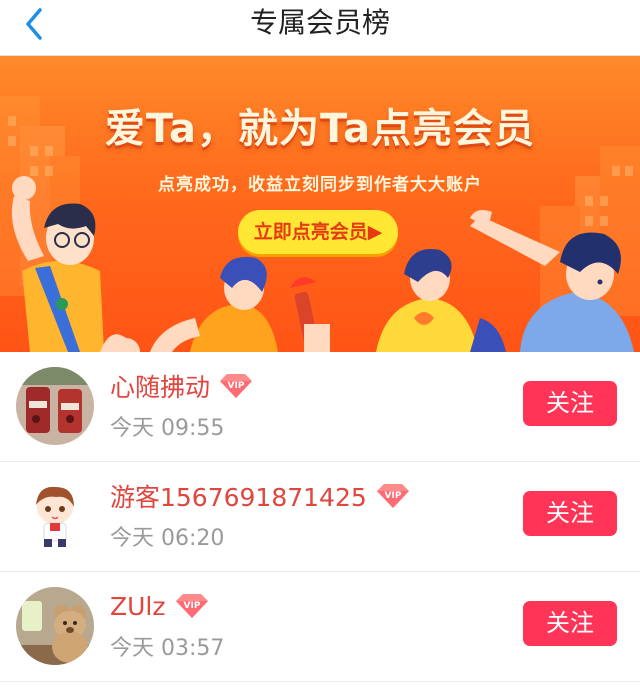  I want to click on member-name: 游客1567691871425, so click(238, 497).